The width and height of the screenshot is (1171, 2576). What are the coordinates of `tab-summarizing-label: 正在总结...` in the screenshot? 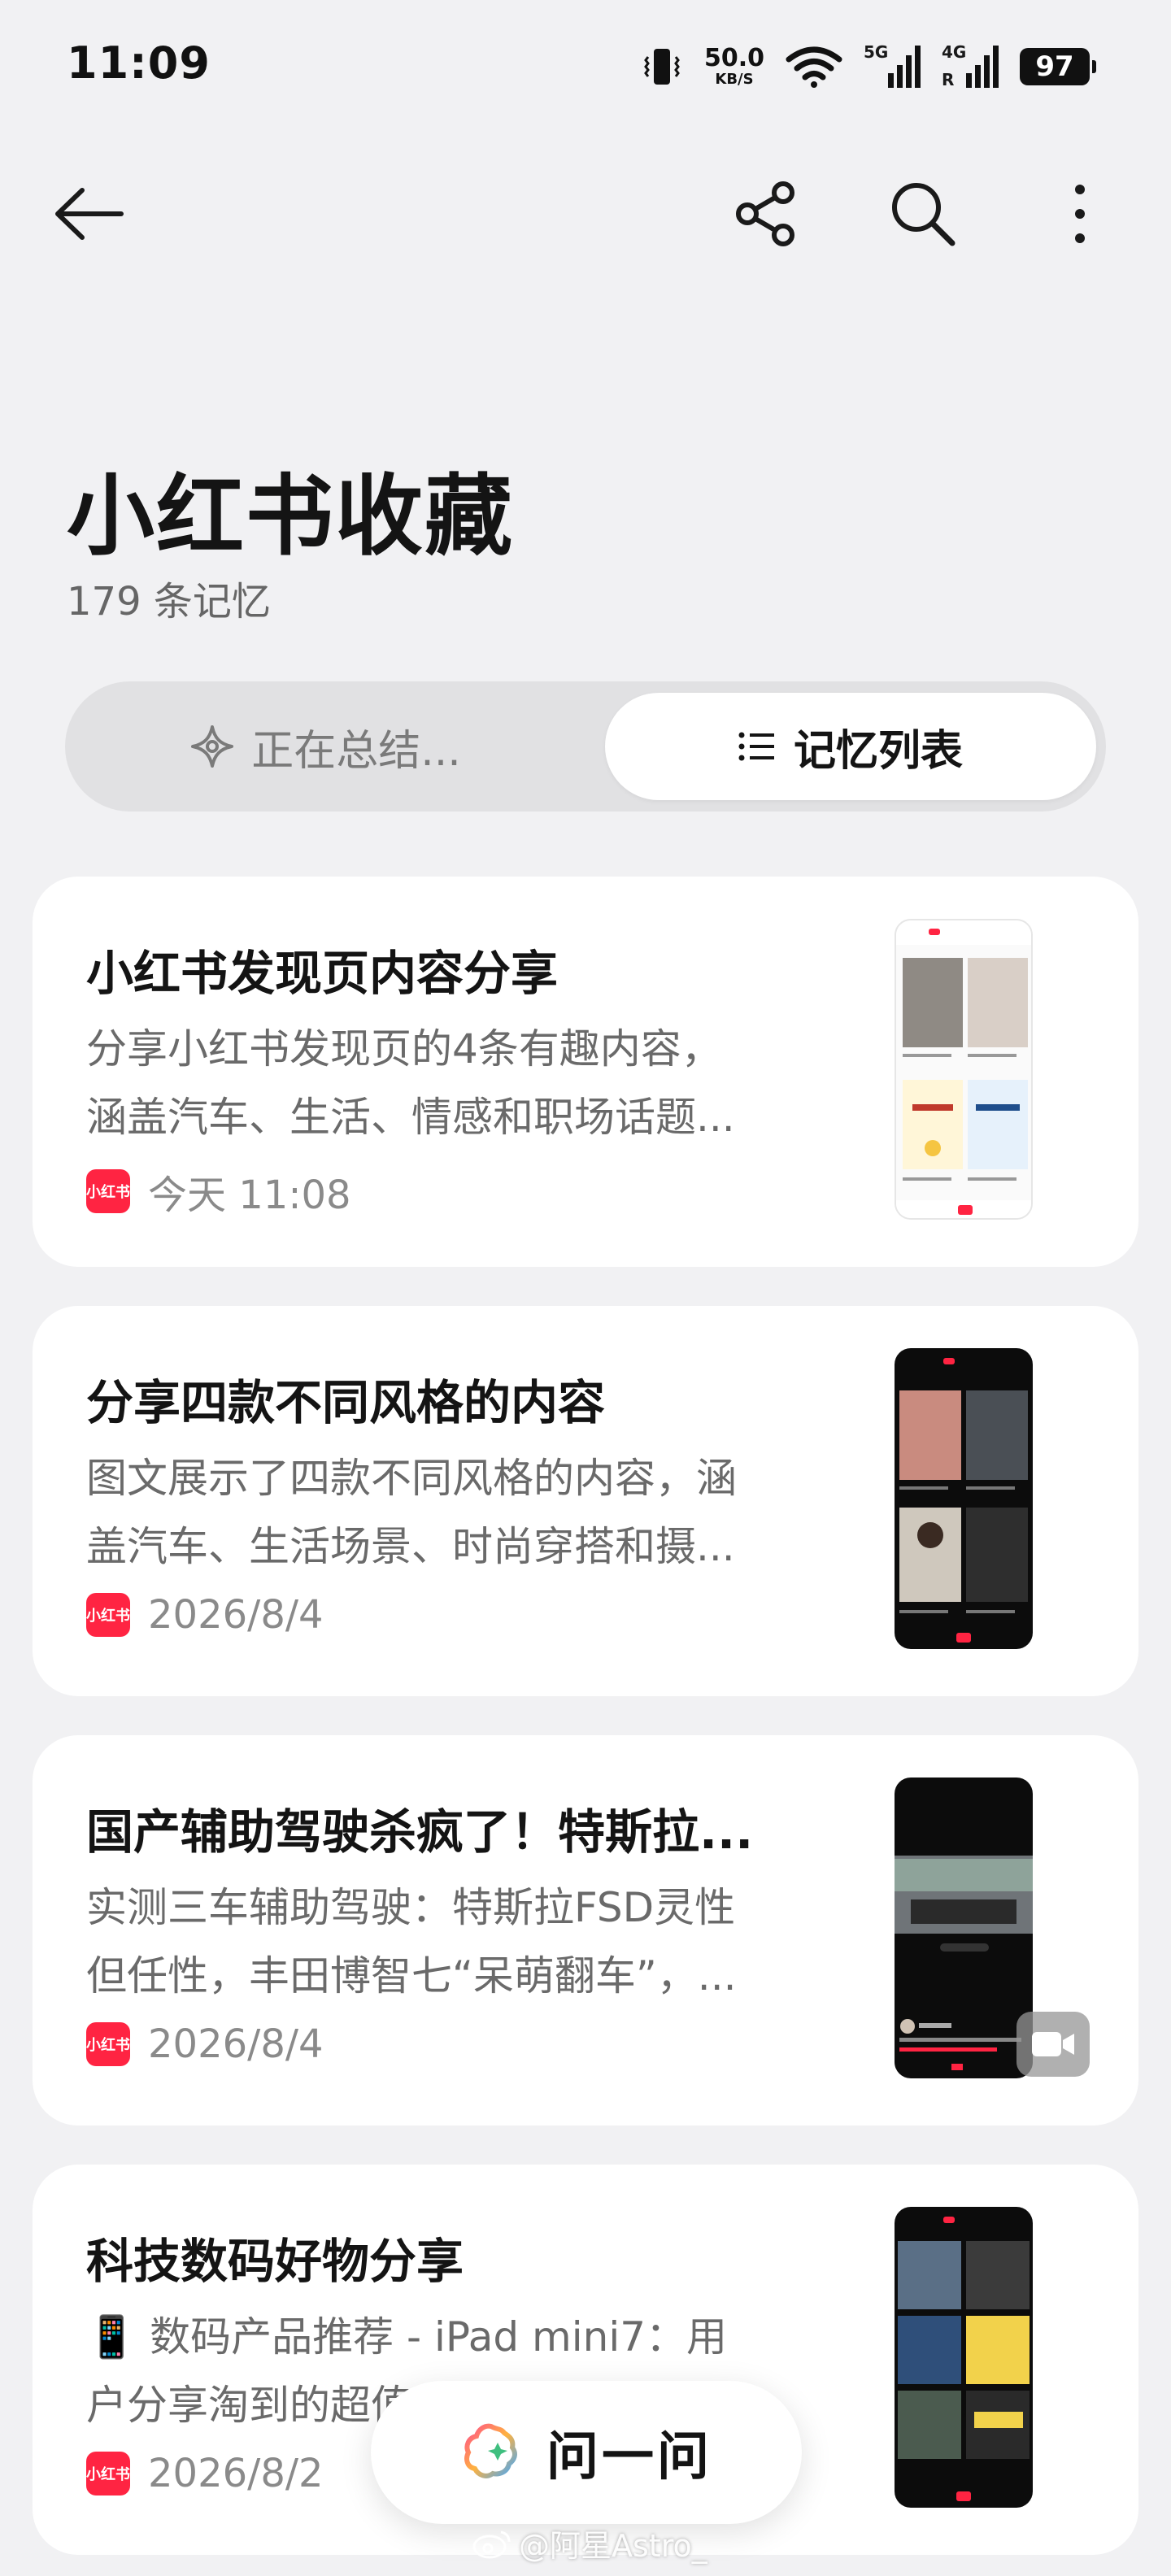 It's located at (356, 751).